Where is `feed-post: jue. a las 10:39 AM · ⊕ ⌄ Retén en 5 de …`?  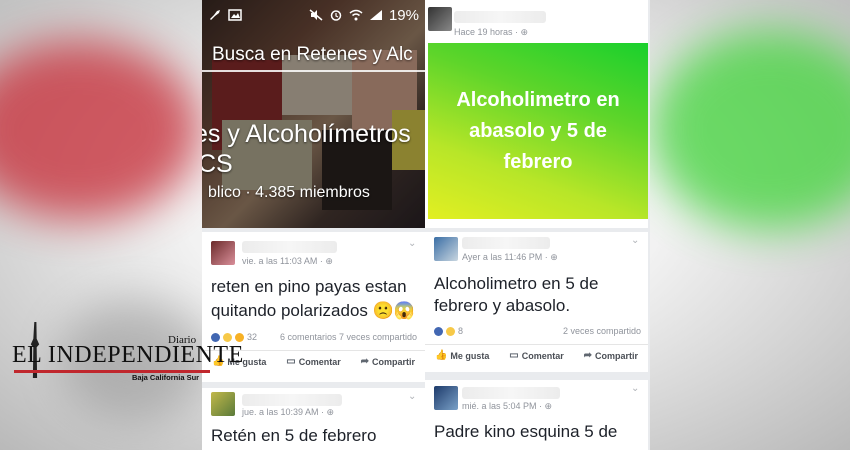
feed-post: jue. a las 10:39 AM · ⊕ ⌄ Retén en 5 de … is located at coordinates (313, 419).